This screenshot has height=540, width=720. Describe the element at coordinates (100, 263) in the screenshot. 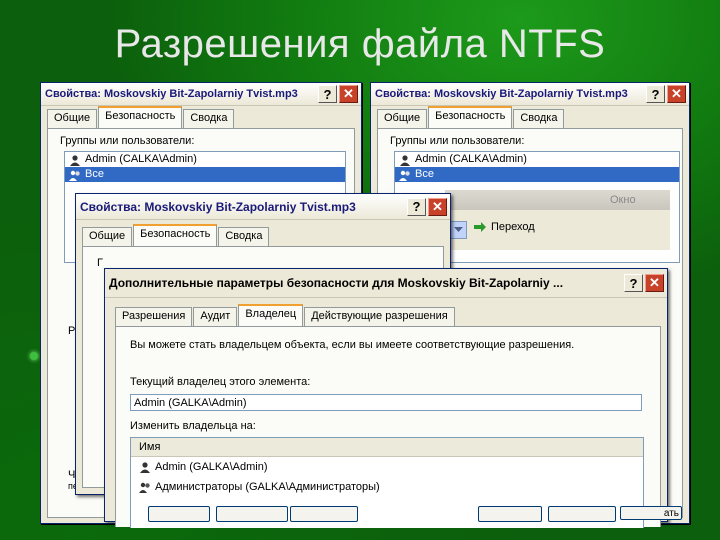

I see `partial-label: Г` at that location.